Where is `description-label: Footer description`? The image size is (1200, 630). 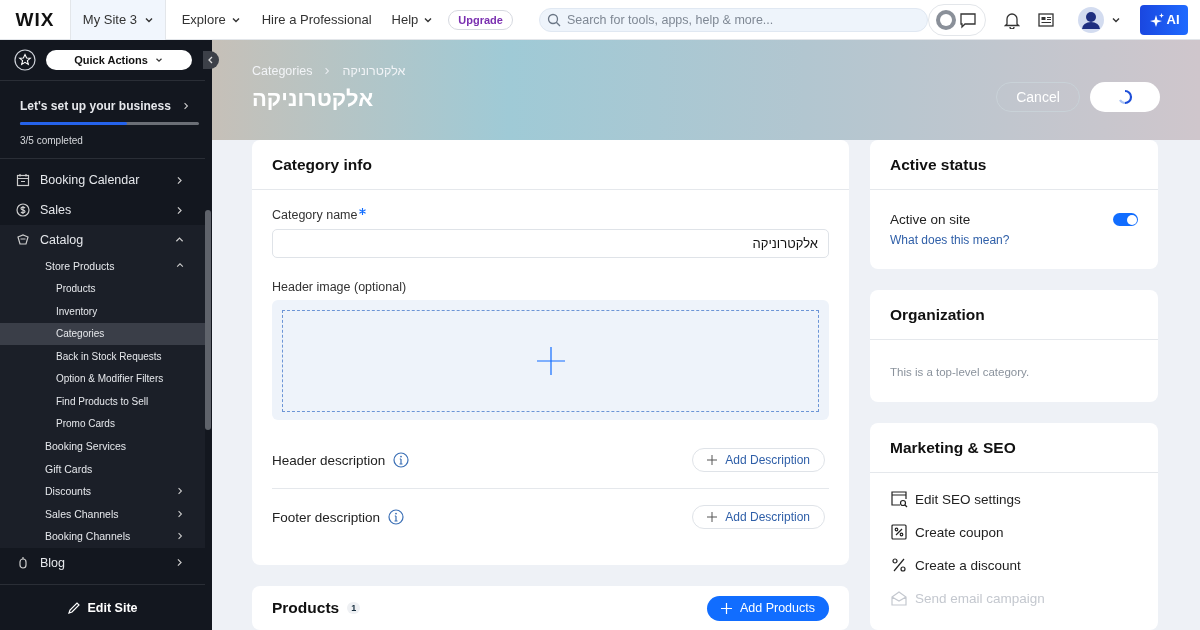 description-label: Footer description is located at coordinates (326, 517).